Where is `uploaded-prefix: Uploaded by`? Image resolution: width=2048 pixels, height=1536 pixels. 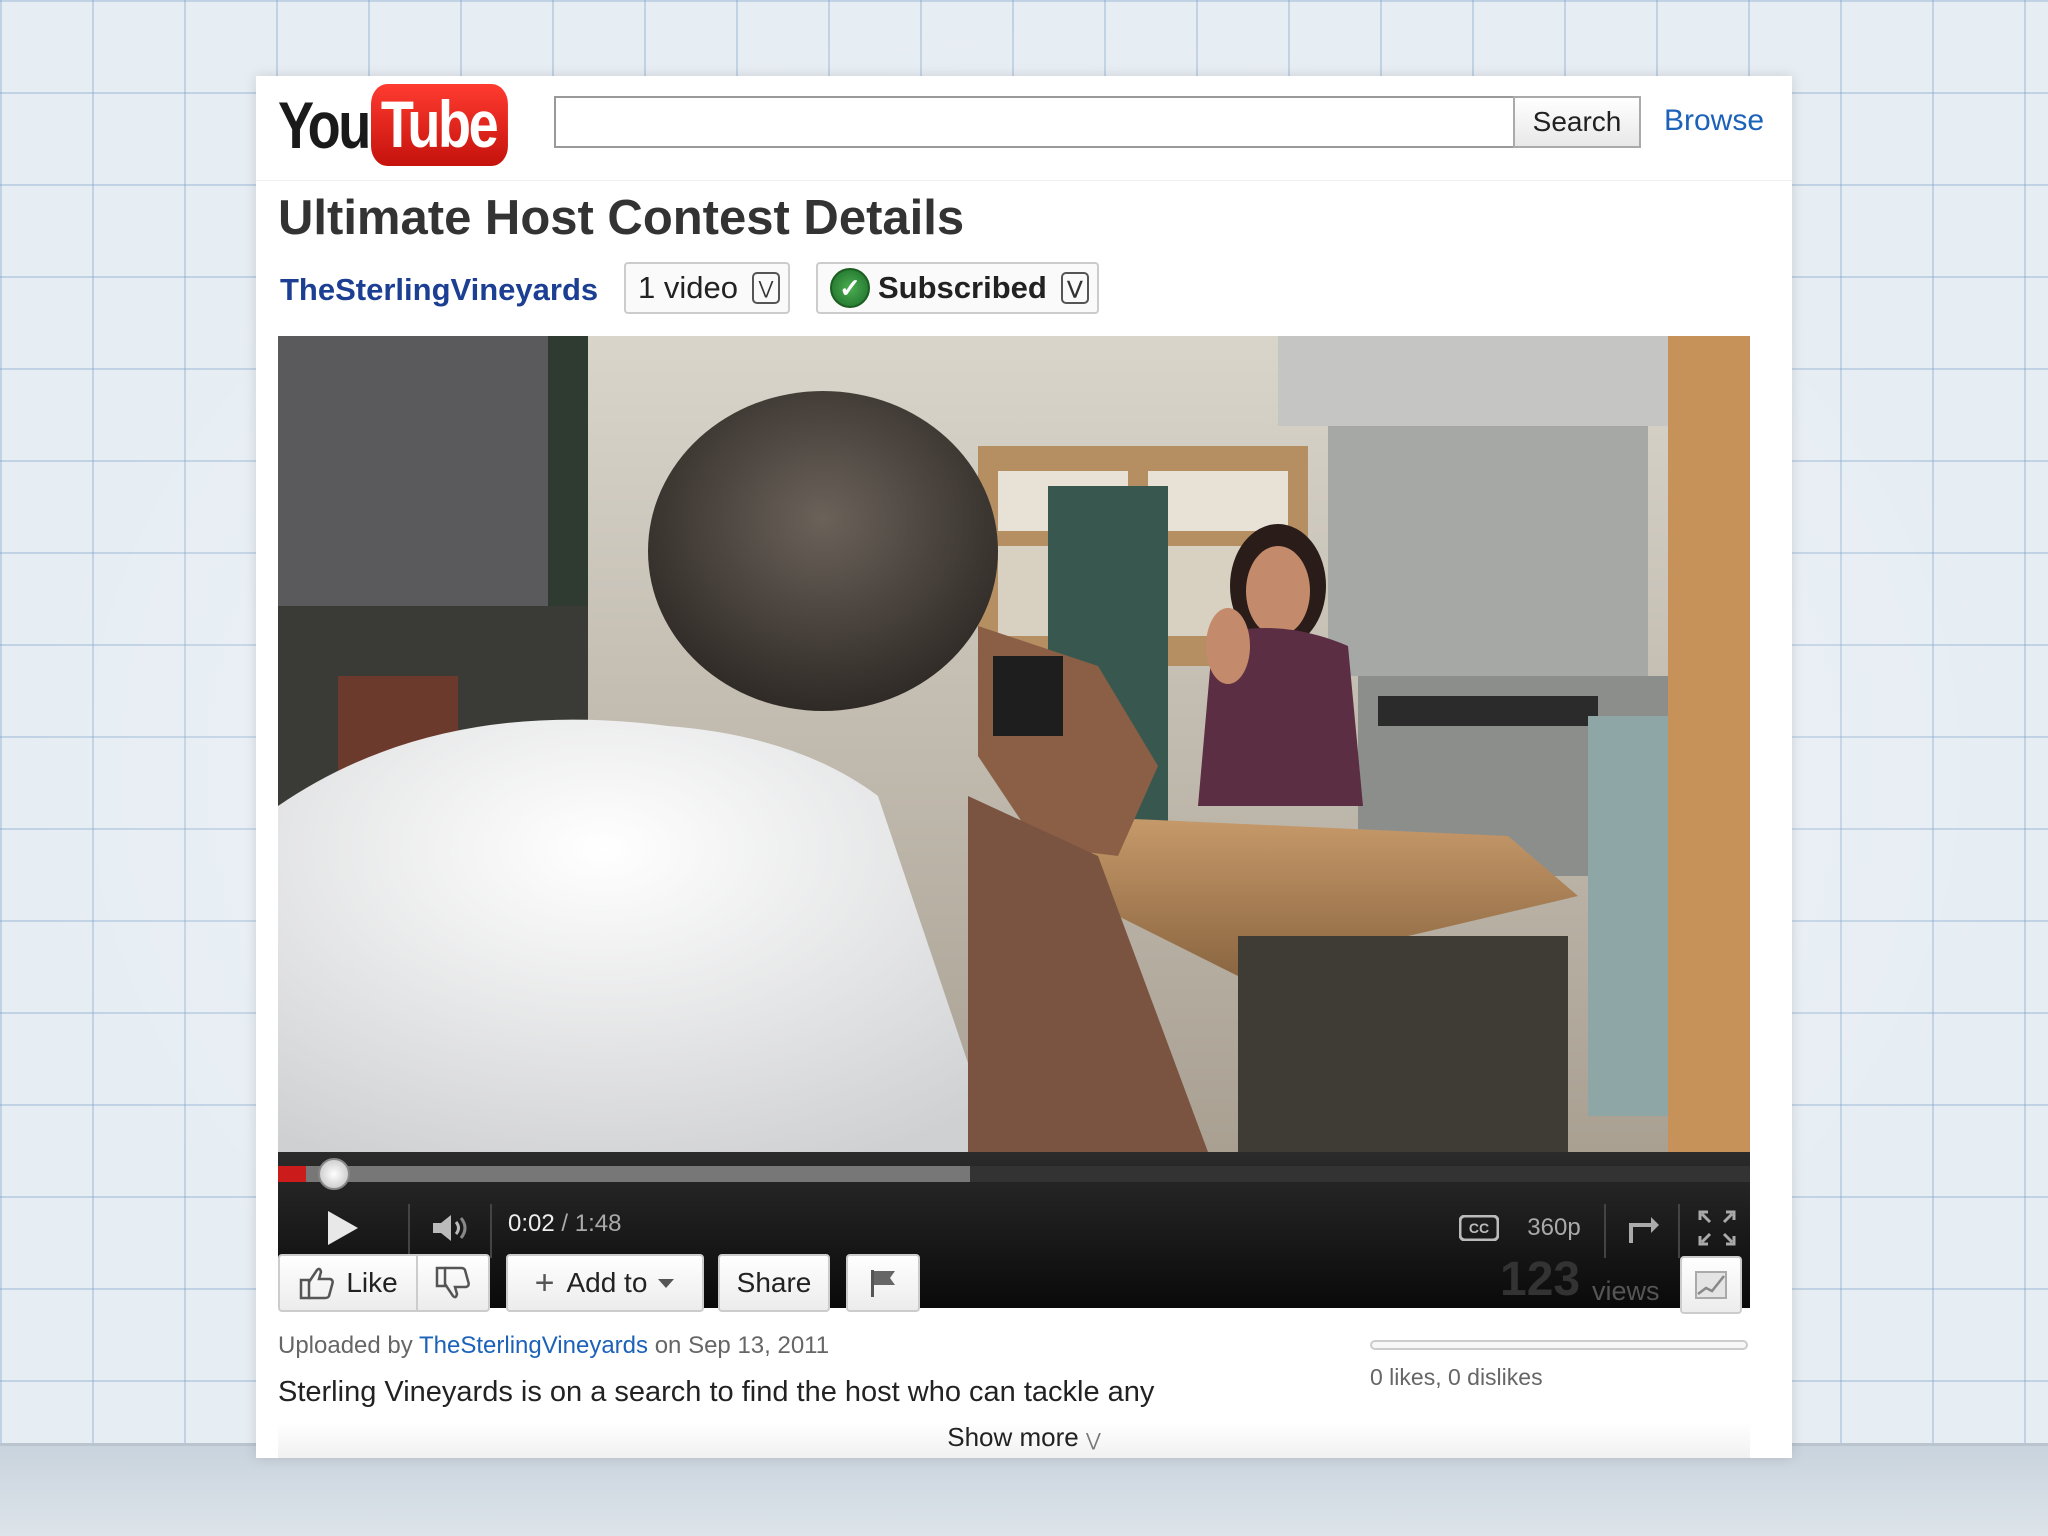 uploaded-prefix: Uploaded by is located at coordinates (345, 1345).